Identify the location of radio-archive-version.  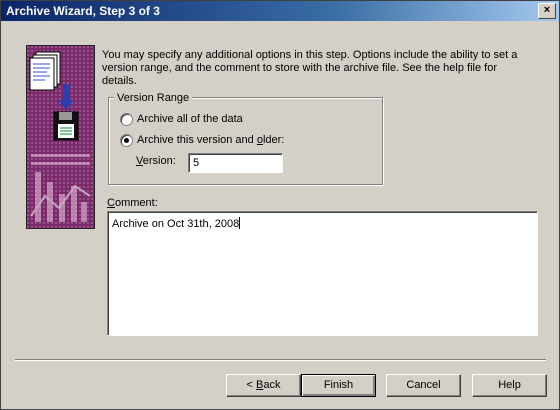
(126, 140).